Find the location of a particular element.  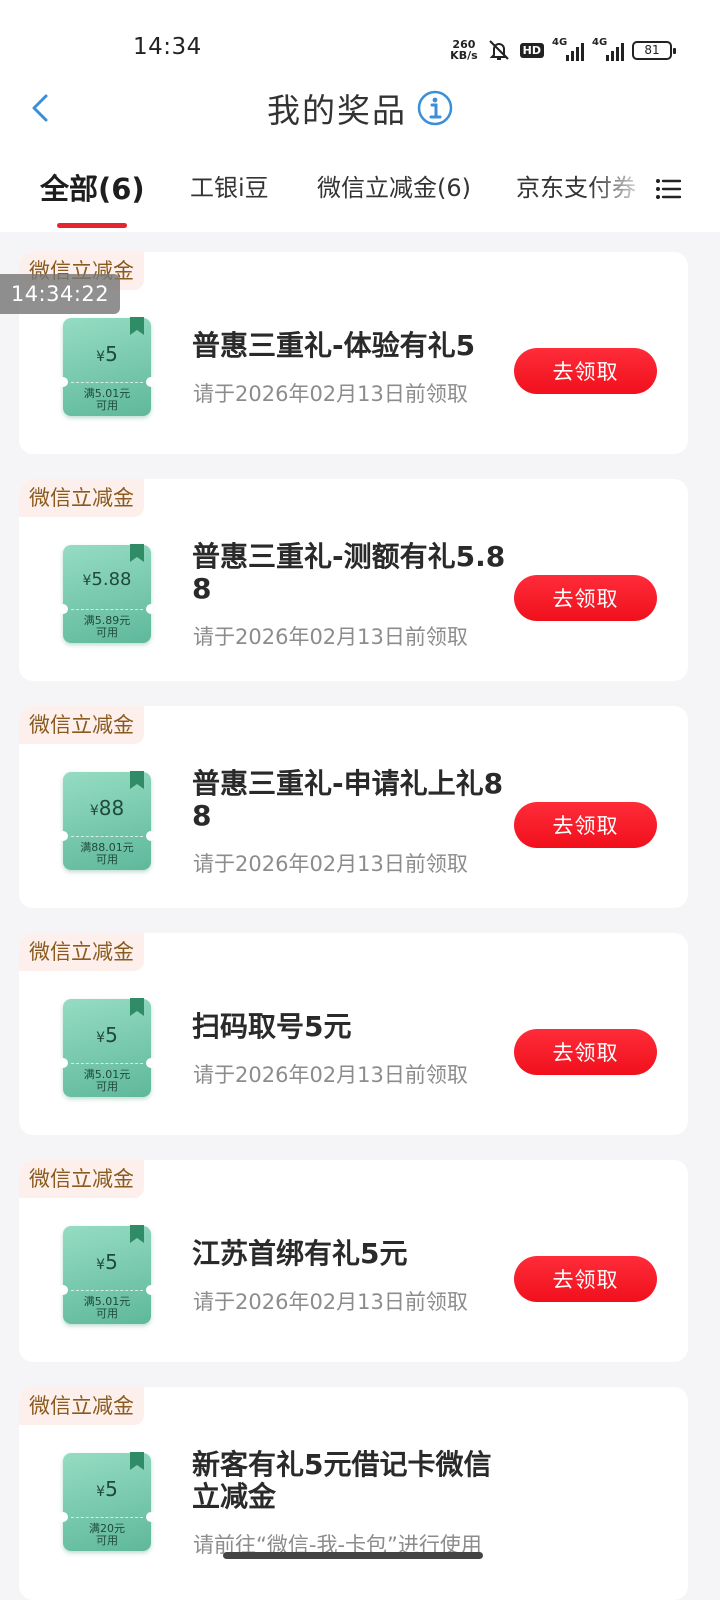

prize-title: 扫码取号5元 is located at coordinates (272, 1026).